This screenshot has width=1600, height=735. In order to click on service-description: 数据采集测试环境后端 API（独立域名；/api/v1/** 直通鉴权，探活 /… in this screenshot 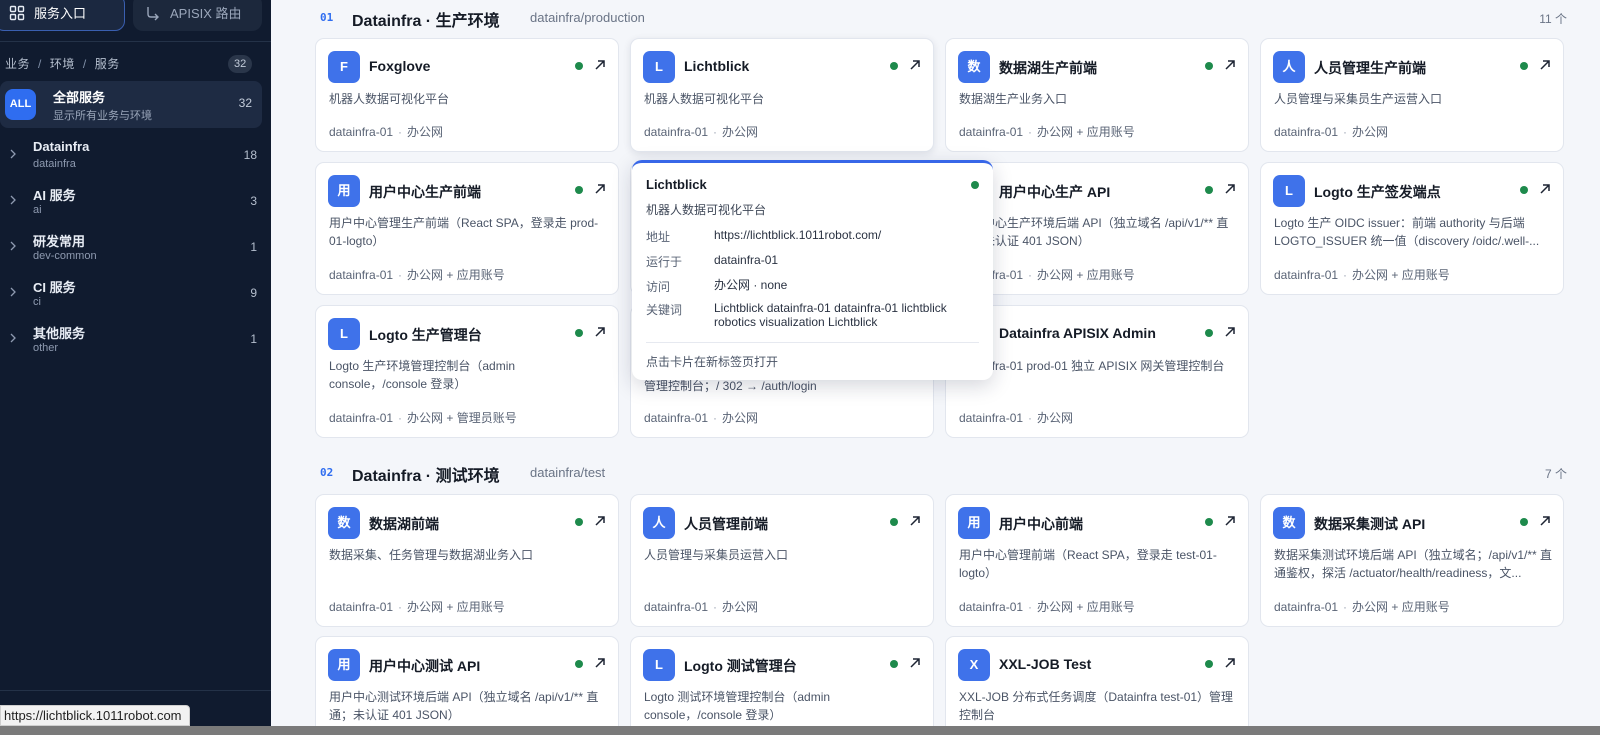, I will do `click(1413, 564)`.